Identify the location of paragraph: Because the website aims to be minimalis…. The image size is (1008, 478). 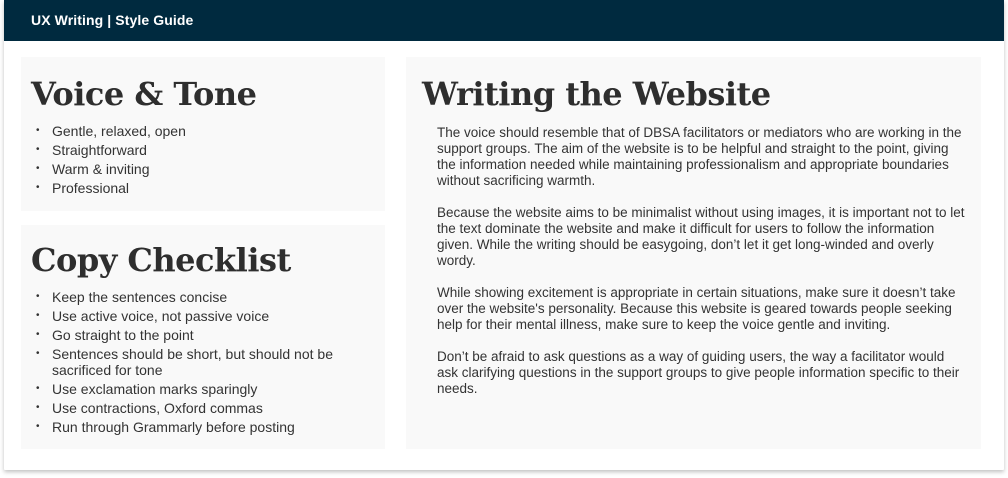
(701, 236).